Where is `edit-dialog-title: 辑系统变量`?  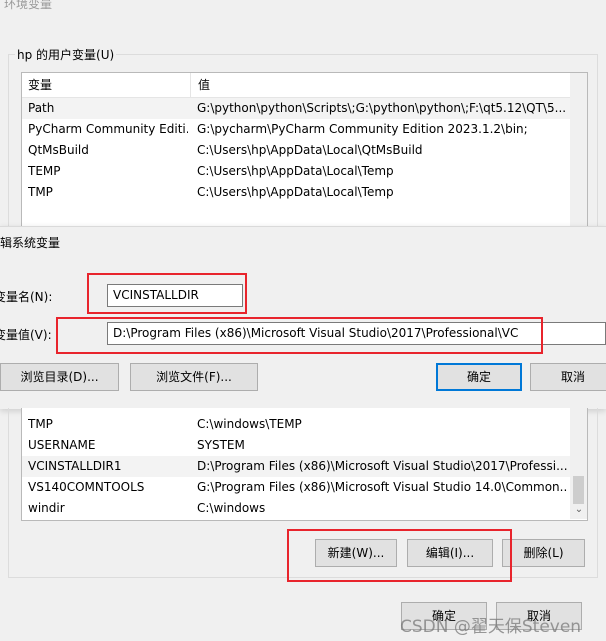 edit-dialog-title: 辑系统变量 is located at coordinates (30, 243).